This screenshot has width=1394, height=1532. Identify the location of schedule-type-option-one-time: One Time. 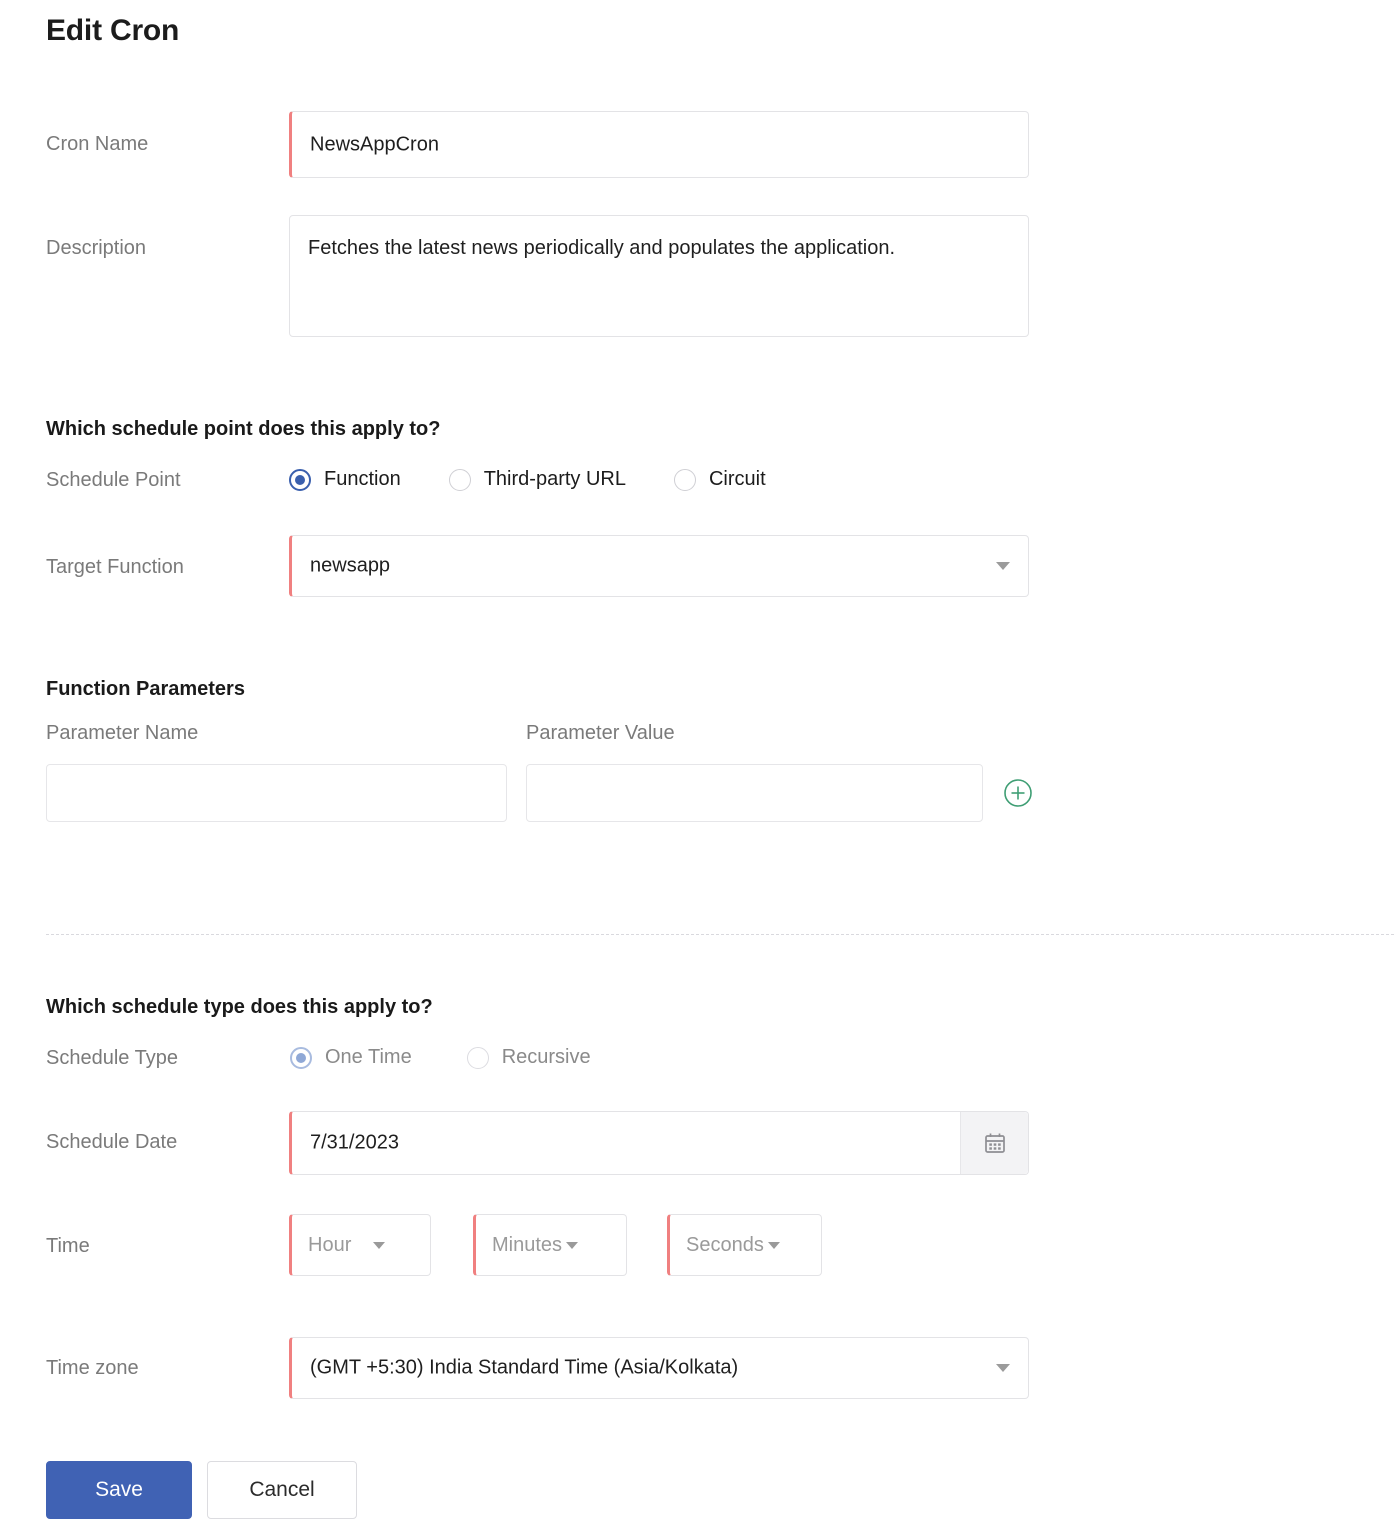
(351, 1057).